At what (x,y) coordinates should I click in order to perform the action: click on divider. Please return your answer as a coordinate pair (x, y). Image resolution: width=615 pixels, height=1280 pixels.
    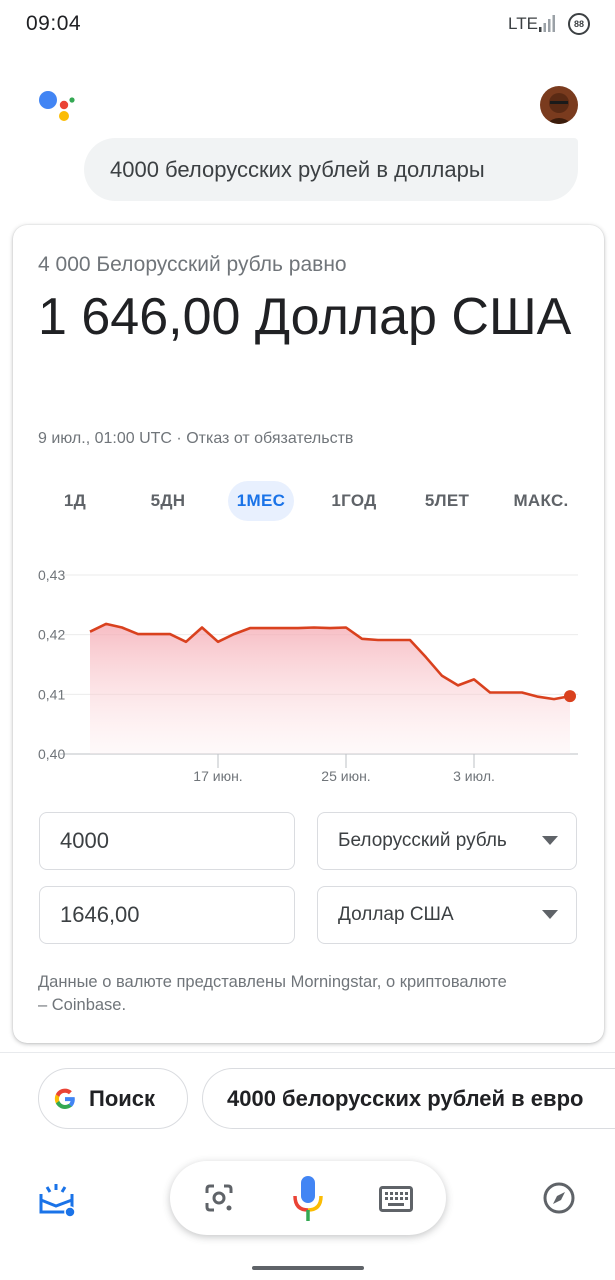
    Looking at the image, I should click on (307, 1052).